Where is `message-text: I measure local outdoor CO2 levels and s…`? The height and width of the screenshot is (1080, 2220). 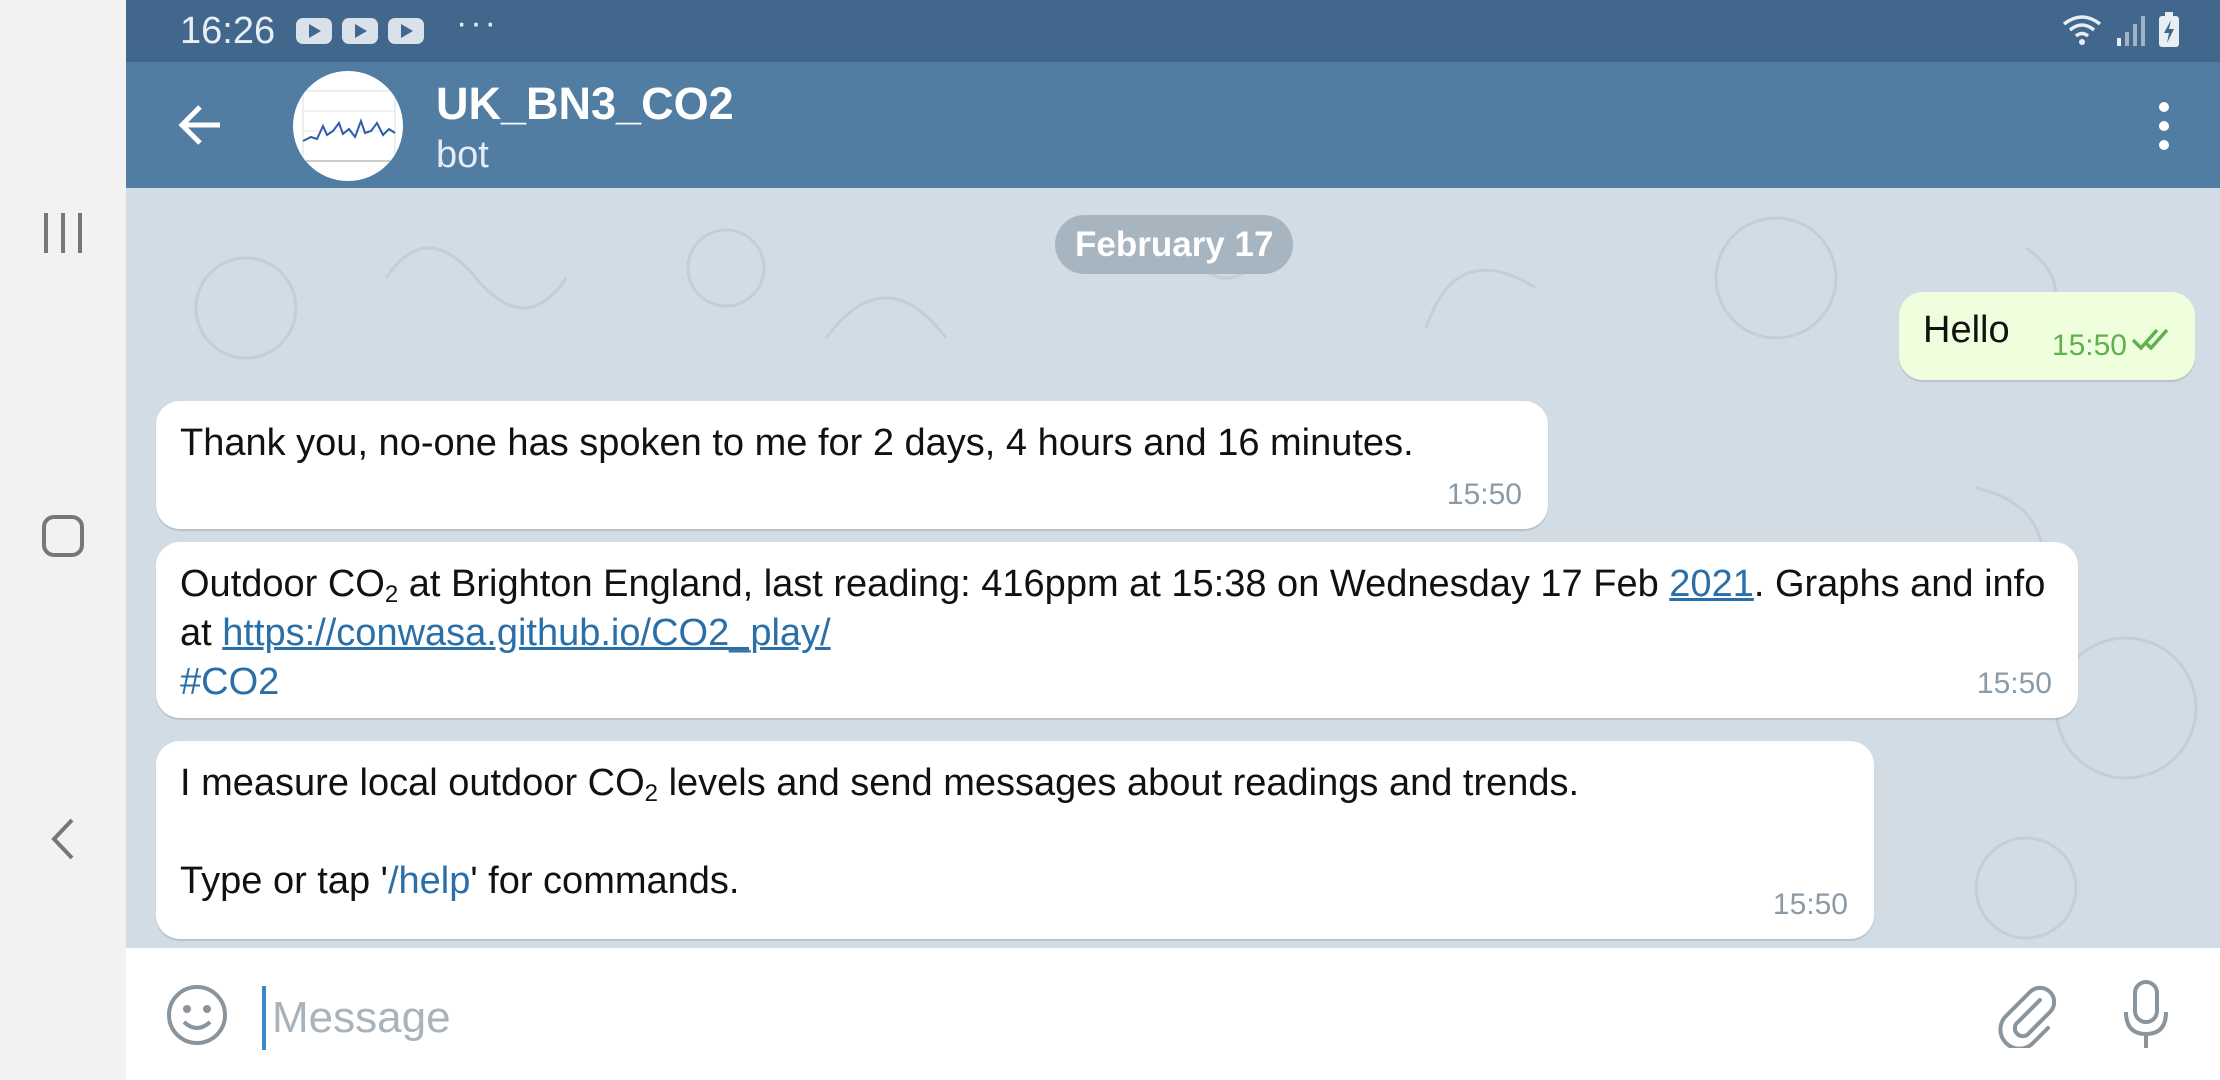
message-text: I measure local outdoor CO2 levels and s… is located at coordinates (880, 832).